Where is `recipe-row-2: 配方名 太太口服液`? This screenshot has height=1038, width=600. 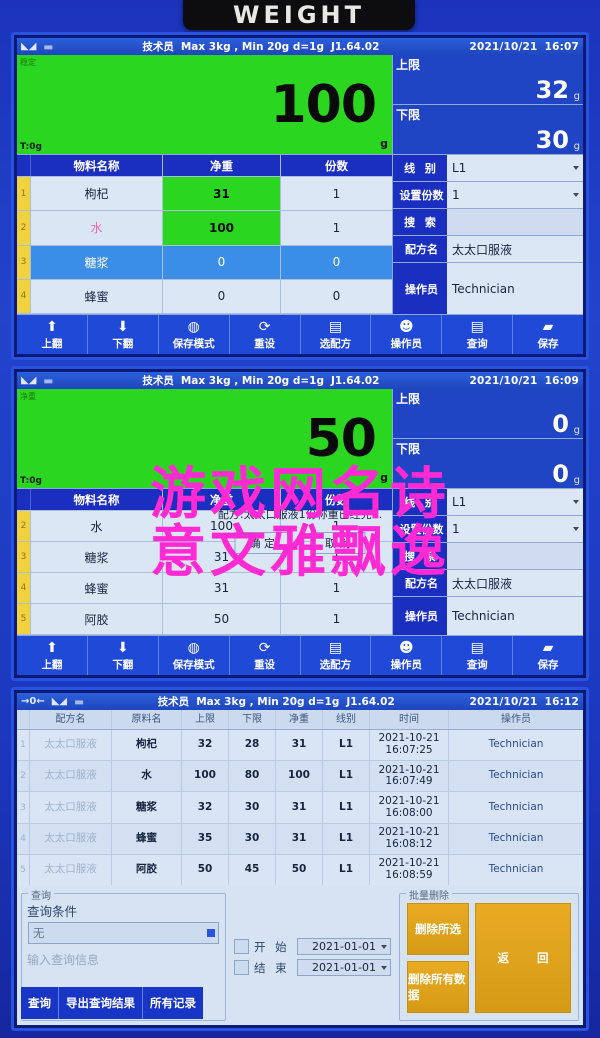 recipe-row-2: 配方名 太太口服液 is located at coordinates (488, 583).